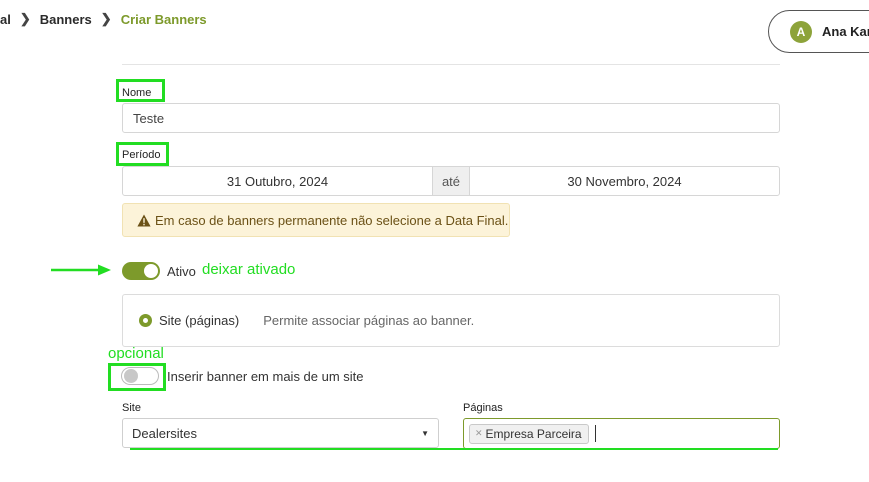 The width and height of the screenshot is (869, 482). I want to click on site-select-label: Site, so click(131, 408).